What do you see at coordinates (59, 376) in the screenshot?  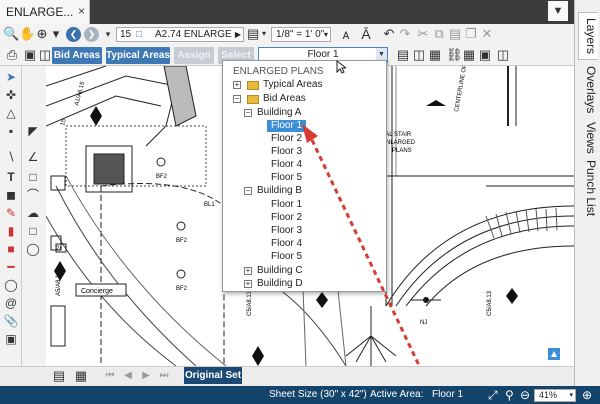 I see `sheet-list-icon: ▤` at bounding box center [59, 376].